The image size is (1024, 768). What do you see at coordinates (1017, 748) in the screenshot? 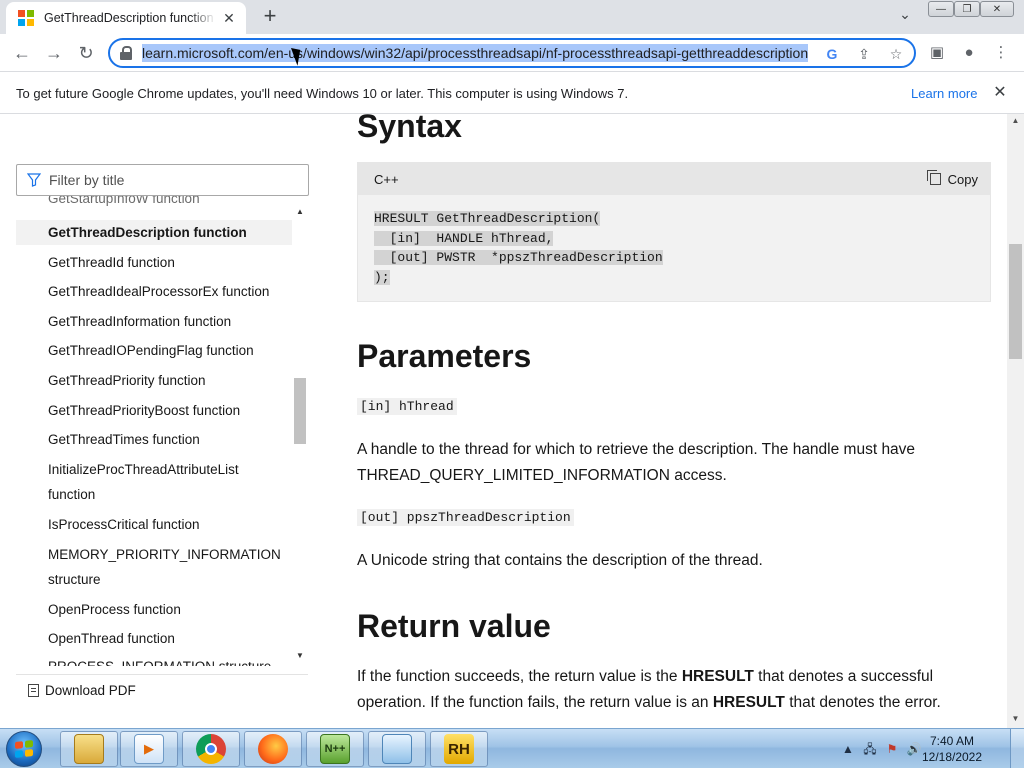
I see `show-desktop-button` at bounding box center [1017, 748].